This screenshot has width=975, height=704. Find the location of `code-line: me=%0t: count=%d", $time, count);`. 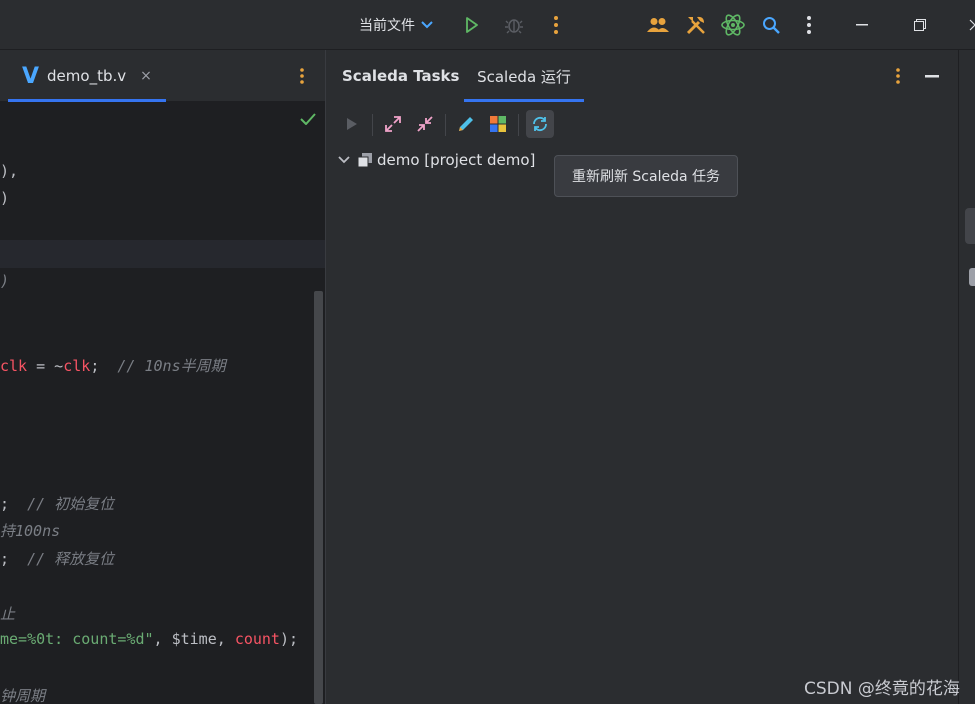

code-line: me=%0t: count=%d", $time, count); is located at coordinates (149, 639).